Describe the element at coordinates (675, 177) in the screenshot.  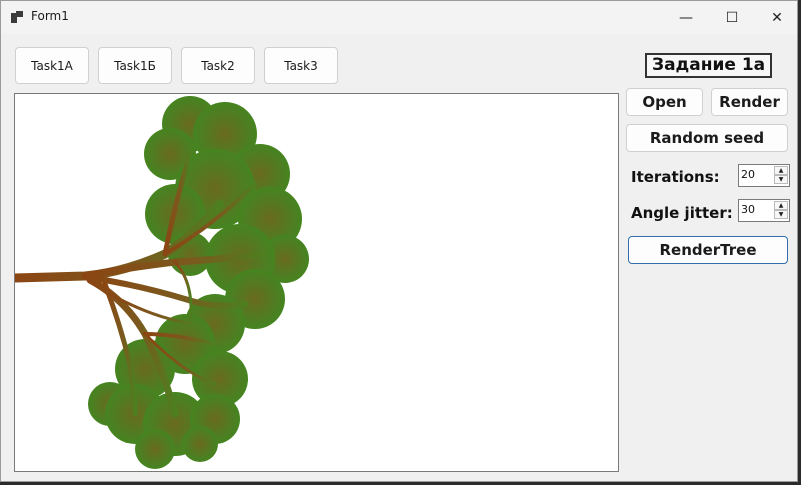
I see `iterations-label: Iterations:` at that location.